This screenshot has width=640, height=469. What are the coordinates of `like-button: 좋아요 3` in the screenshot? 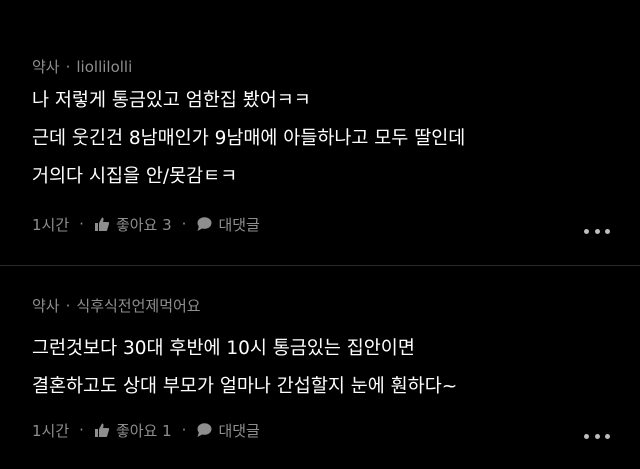 It's located at (133, 224).